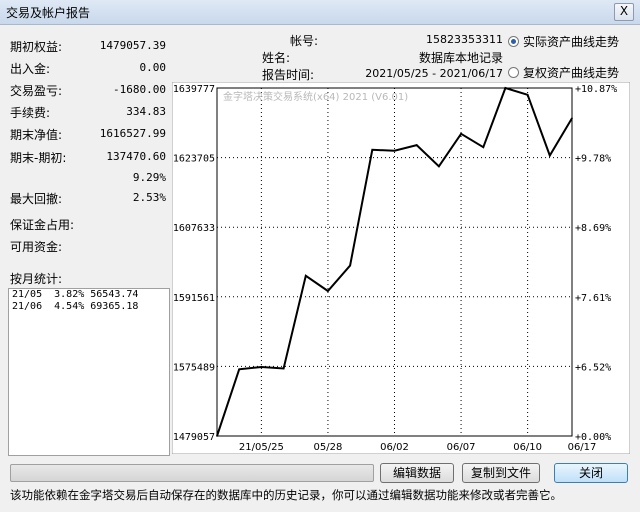 Image resolution: width=640 pixels, height=512 pixels. I want to click on deposit-label: 出入金:, so click(30, 69).